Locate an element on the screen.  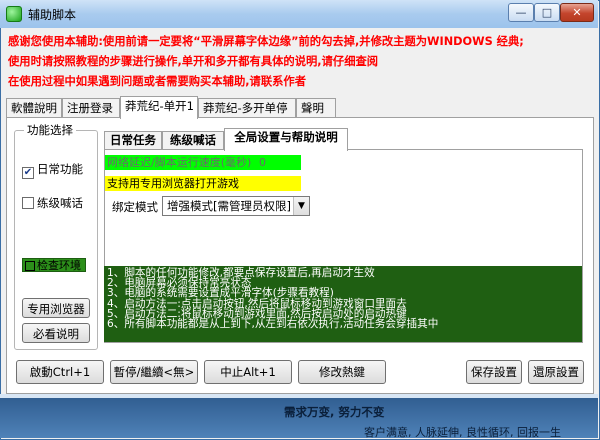
footer-slogan-1: 需求万变, 努力不变 is located at coordinates (334, 412).